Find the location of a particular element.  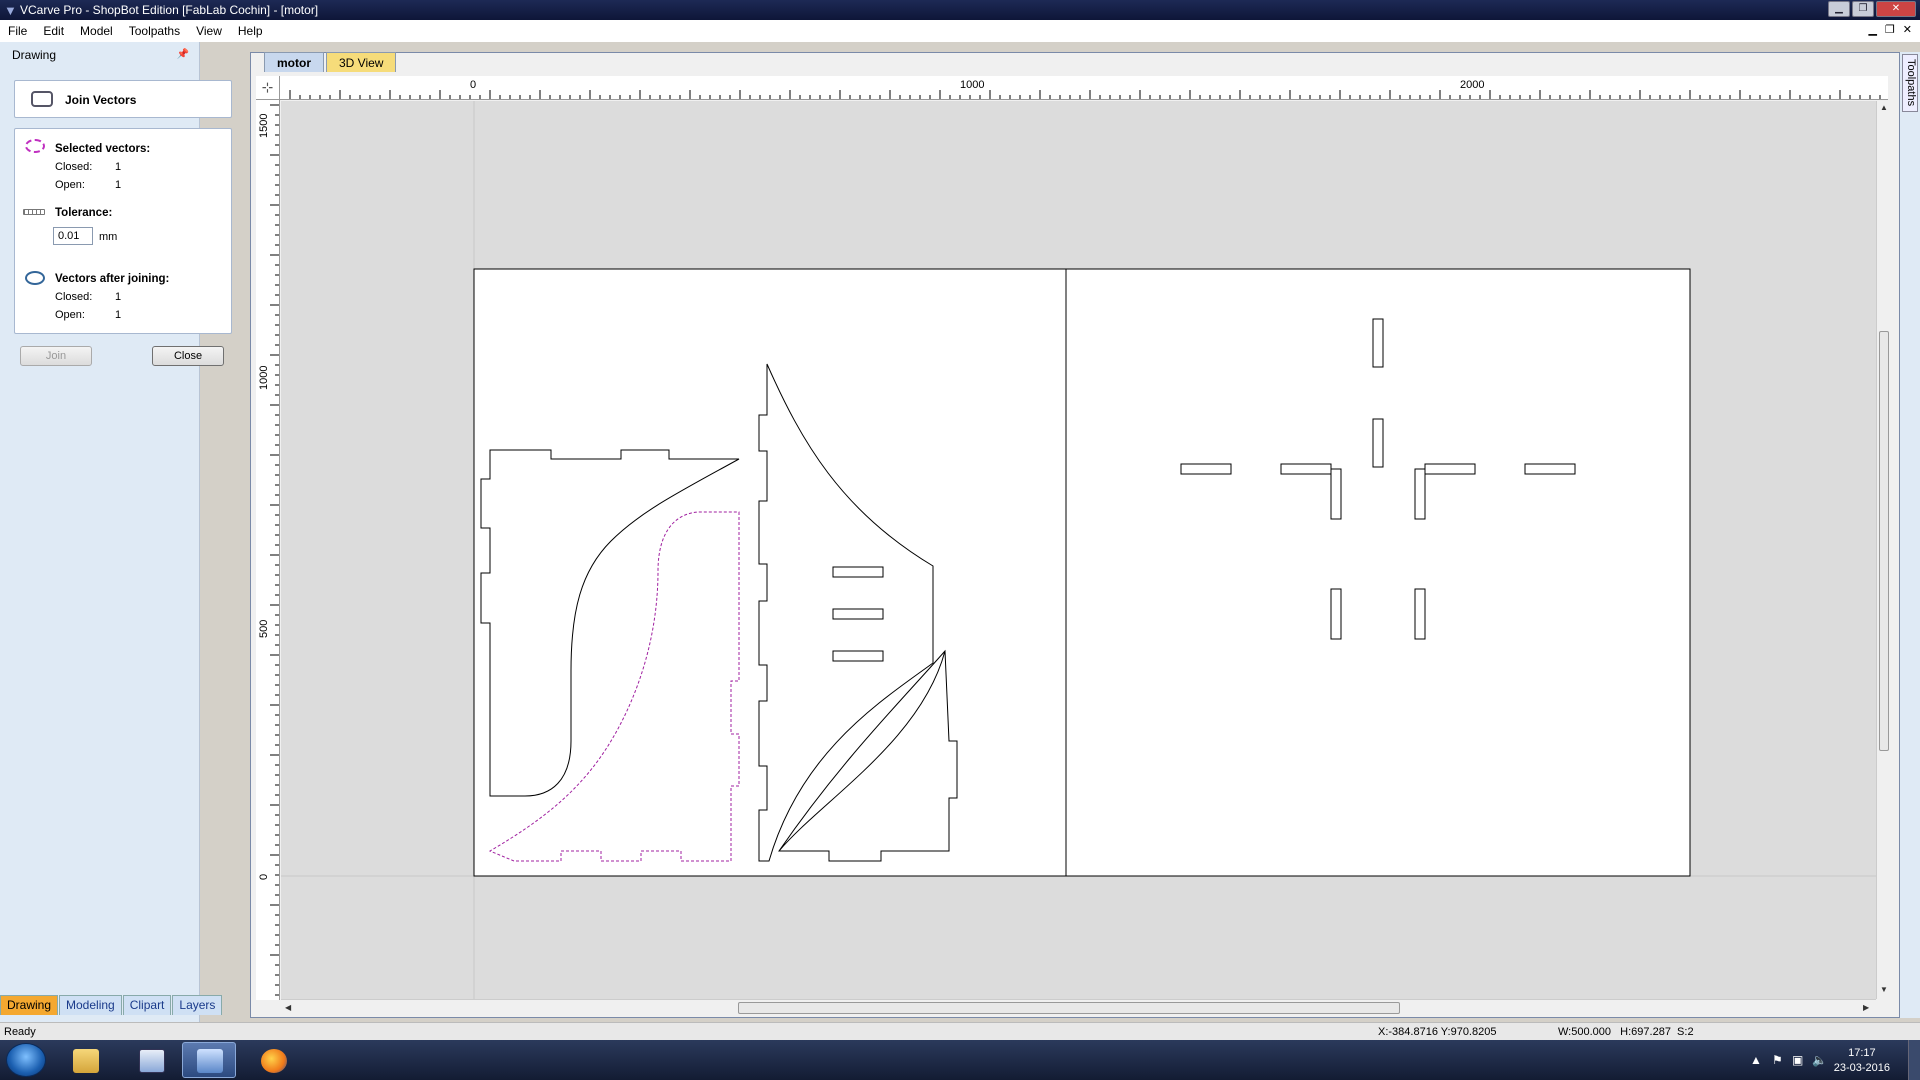

menu-edit: Edit is located at coordinates (53, 31).